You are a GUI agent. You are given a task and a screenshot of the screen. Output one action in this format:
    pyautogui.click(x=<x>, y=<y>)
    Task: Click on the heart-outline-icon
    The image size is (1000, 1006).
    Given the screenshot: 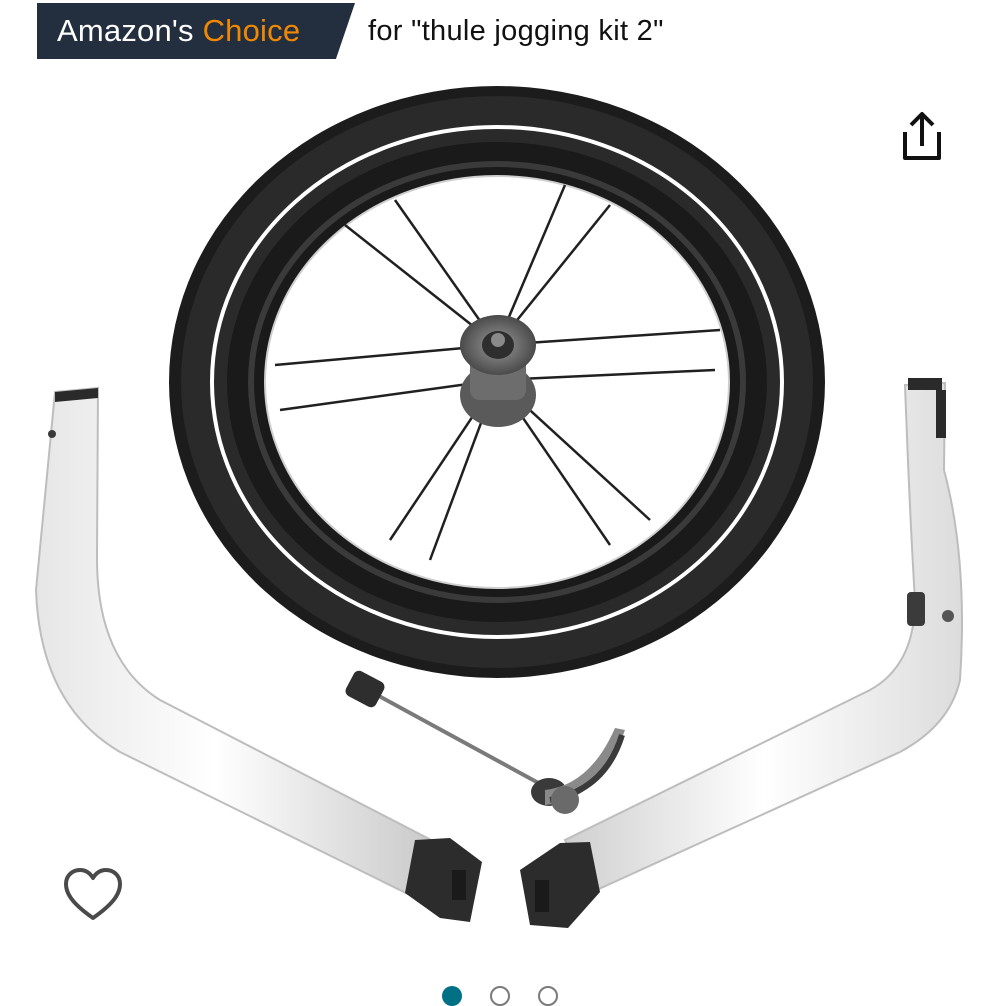 What is the action you would take?
    pyautogui.click(x=93, y=894)
    